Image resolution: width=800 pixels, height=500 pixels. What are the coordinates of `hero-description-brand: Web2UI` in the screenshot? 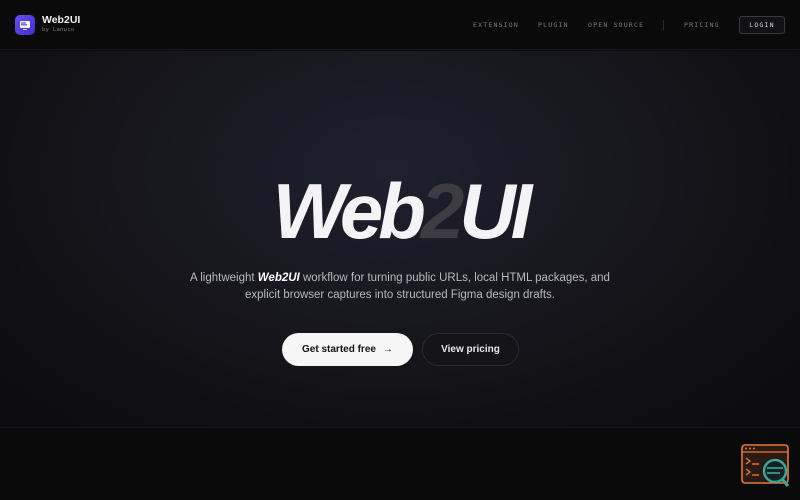 It's located at (278, 278).